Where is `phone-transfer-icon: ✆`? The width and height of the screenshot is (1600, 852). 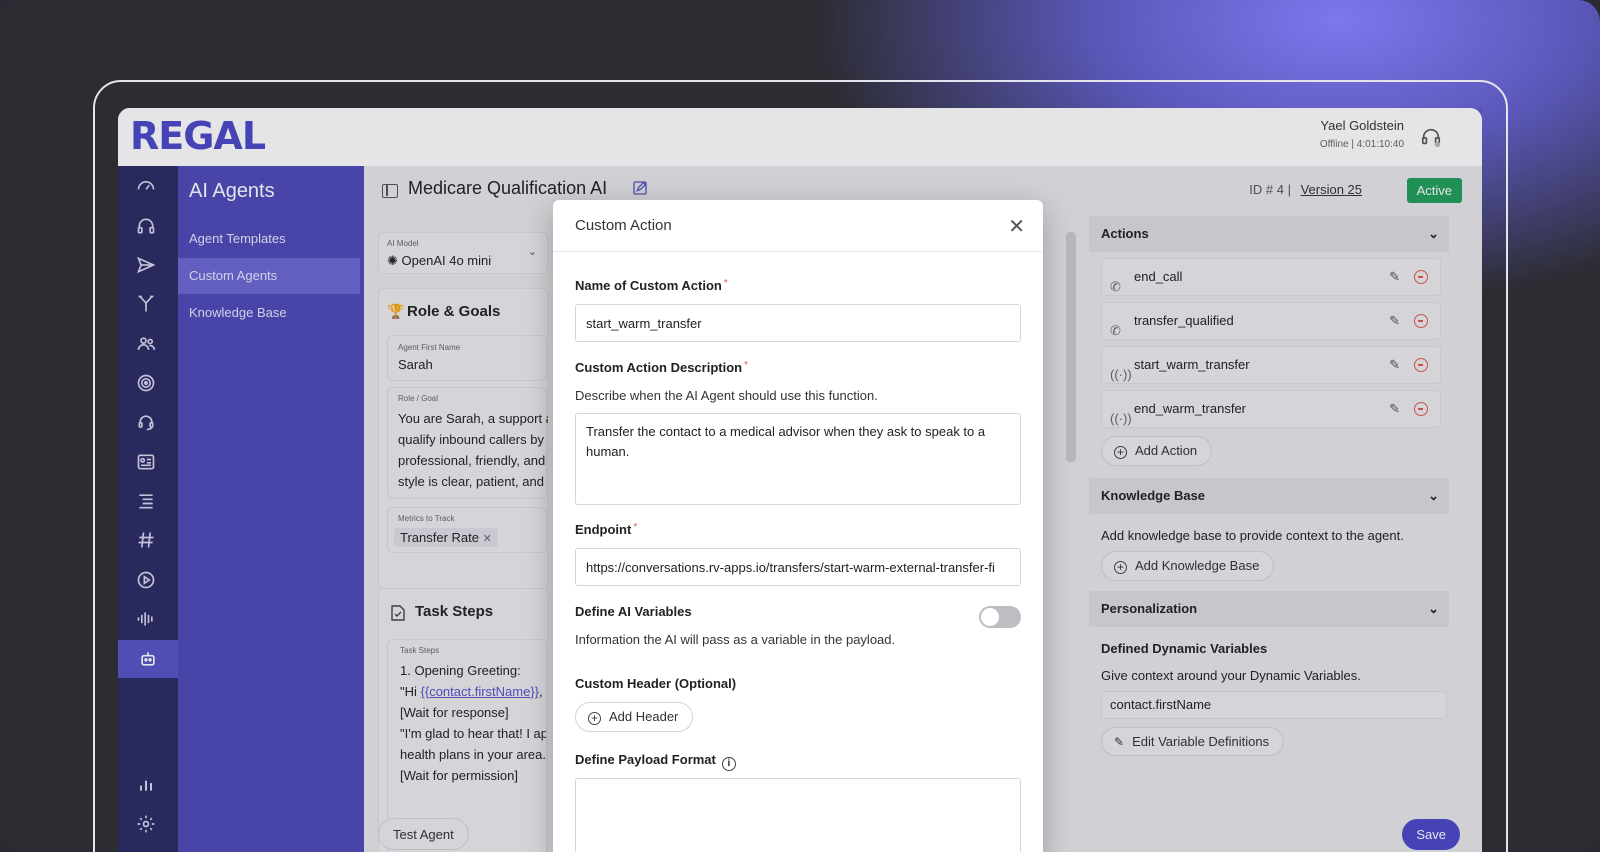 phone-transfer-icon: ✆ is located at coordinates (1115, 330).